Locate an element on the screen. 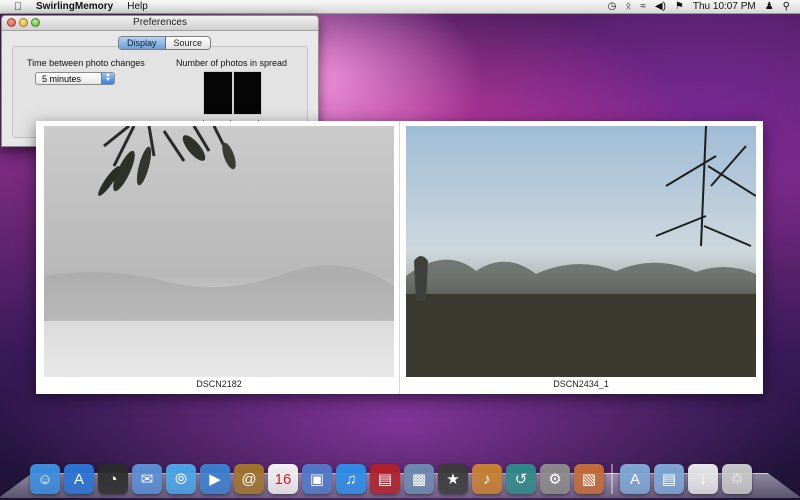 The height and width of the screenshot is (500, 800). popup-arrows-icon: ▲ ▼ is located at coordinates (107, 78).